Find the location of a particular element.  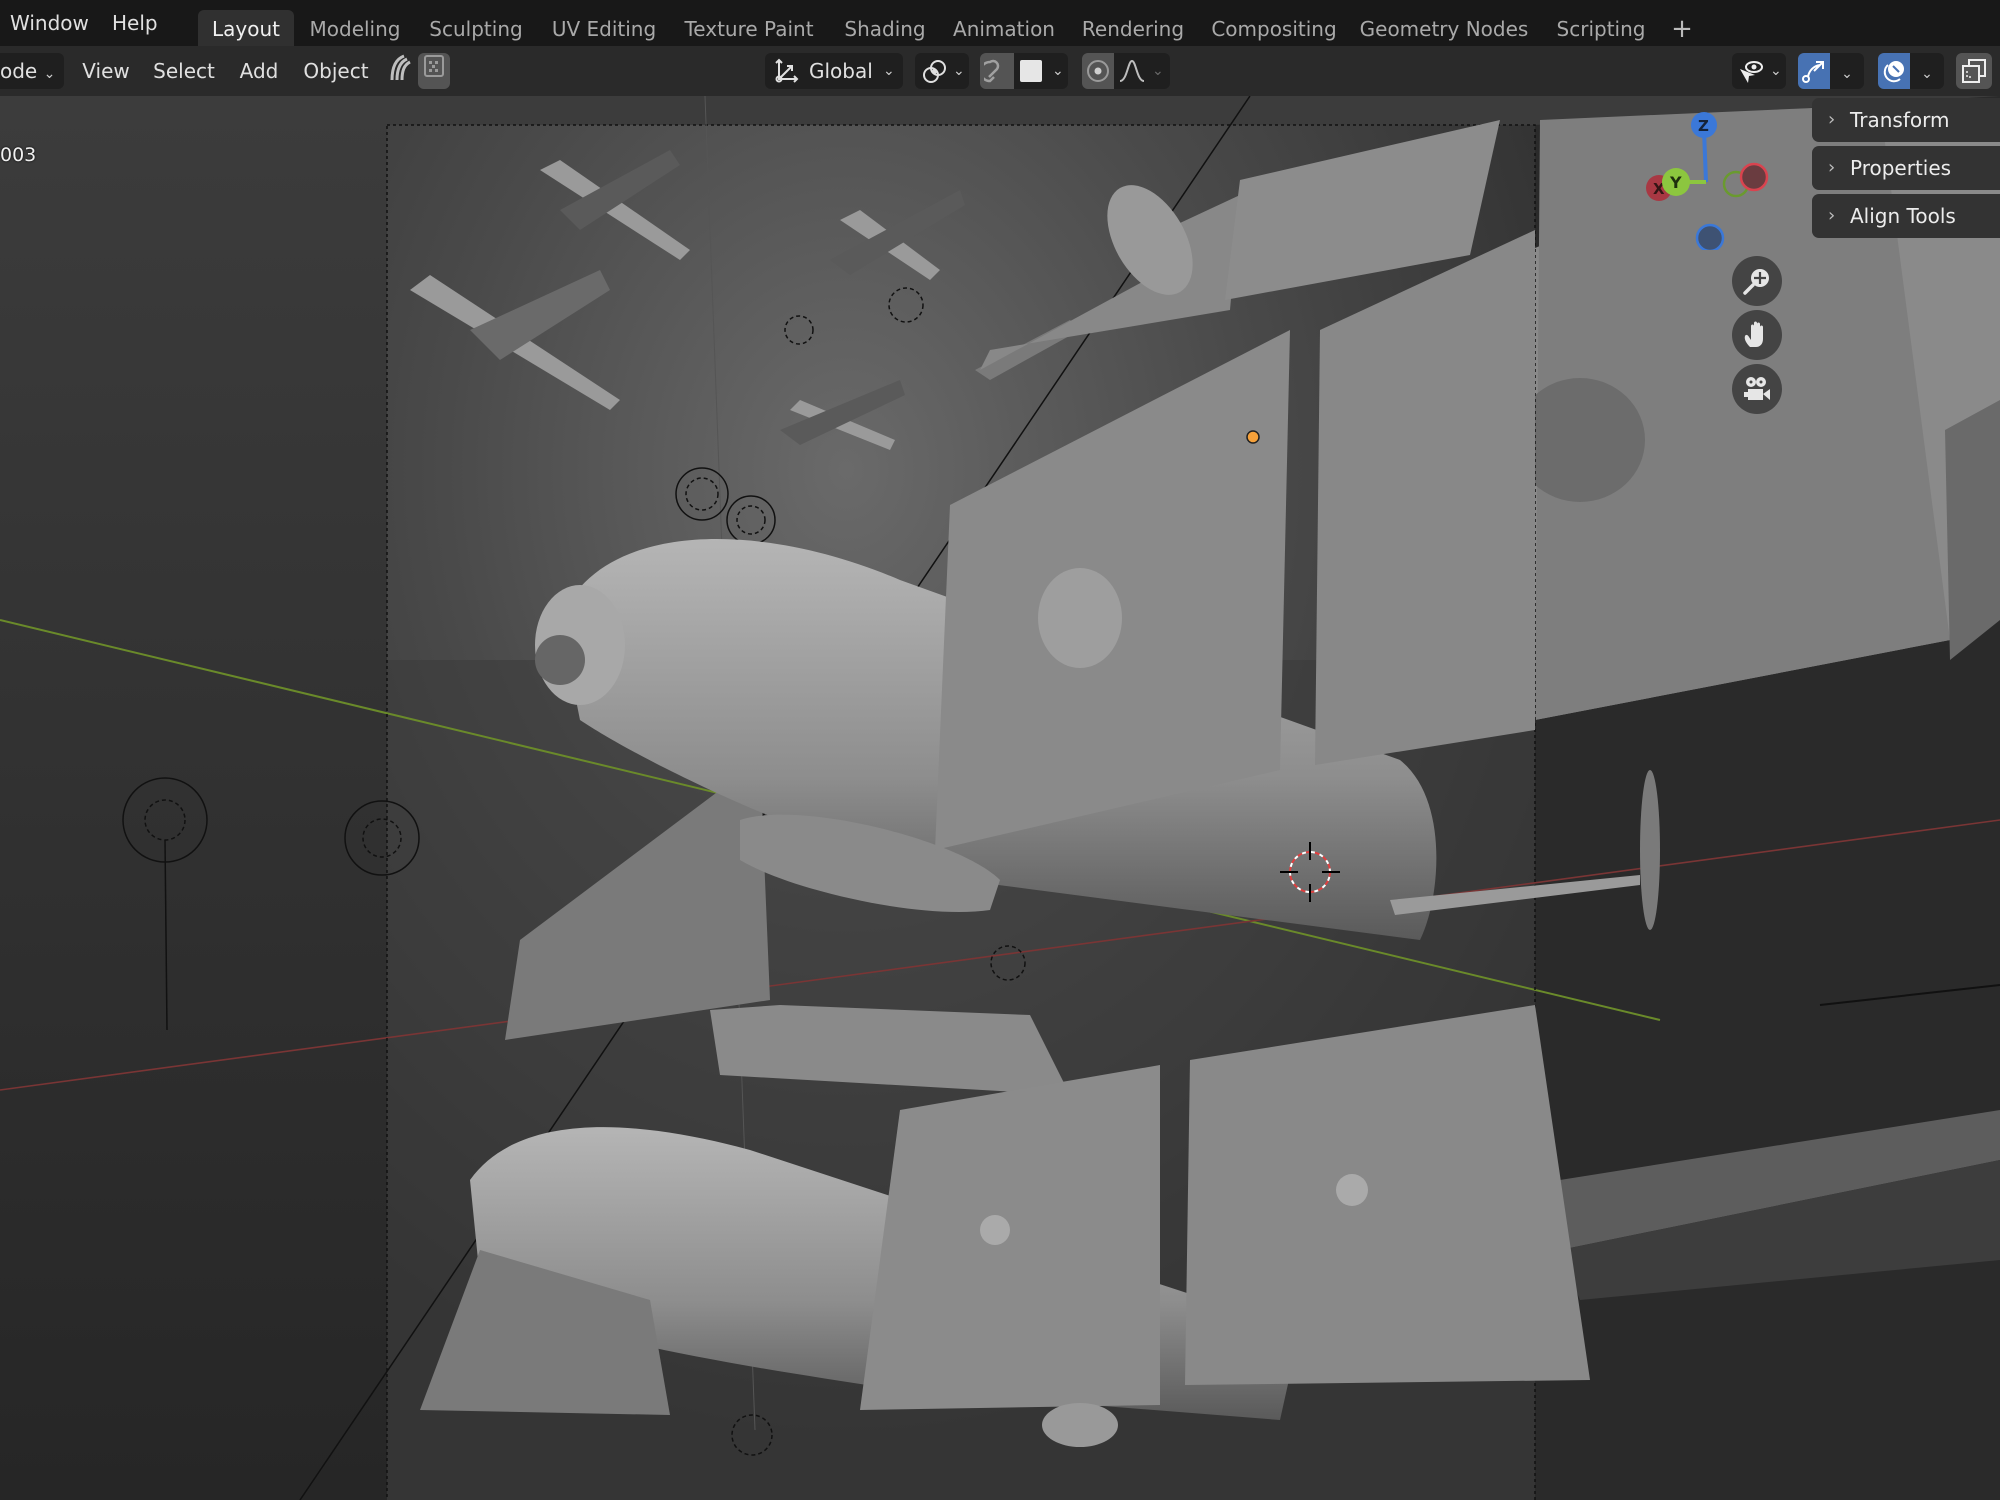

gizmo-dropdown: ⌄ is located at coordinates (1847, 71).